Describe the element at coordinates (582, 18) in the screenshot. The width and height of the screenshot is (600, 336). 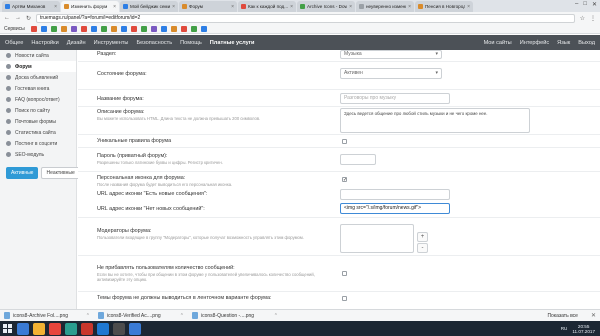
I see `star-icon: ☆` at that location.